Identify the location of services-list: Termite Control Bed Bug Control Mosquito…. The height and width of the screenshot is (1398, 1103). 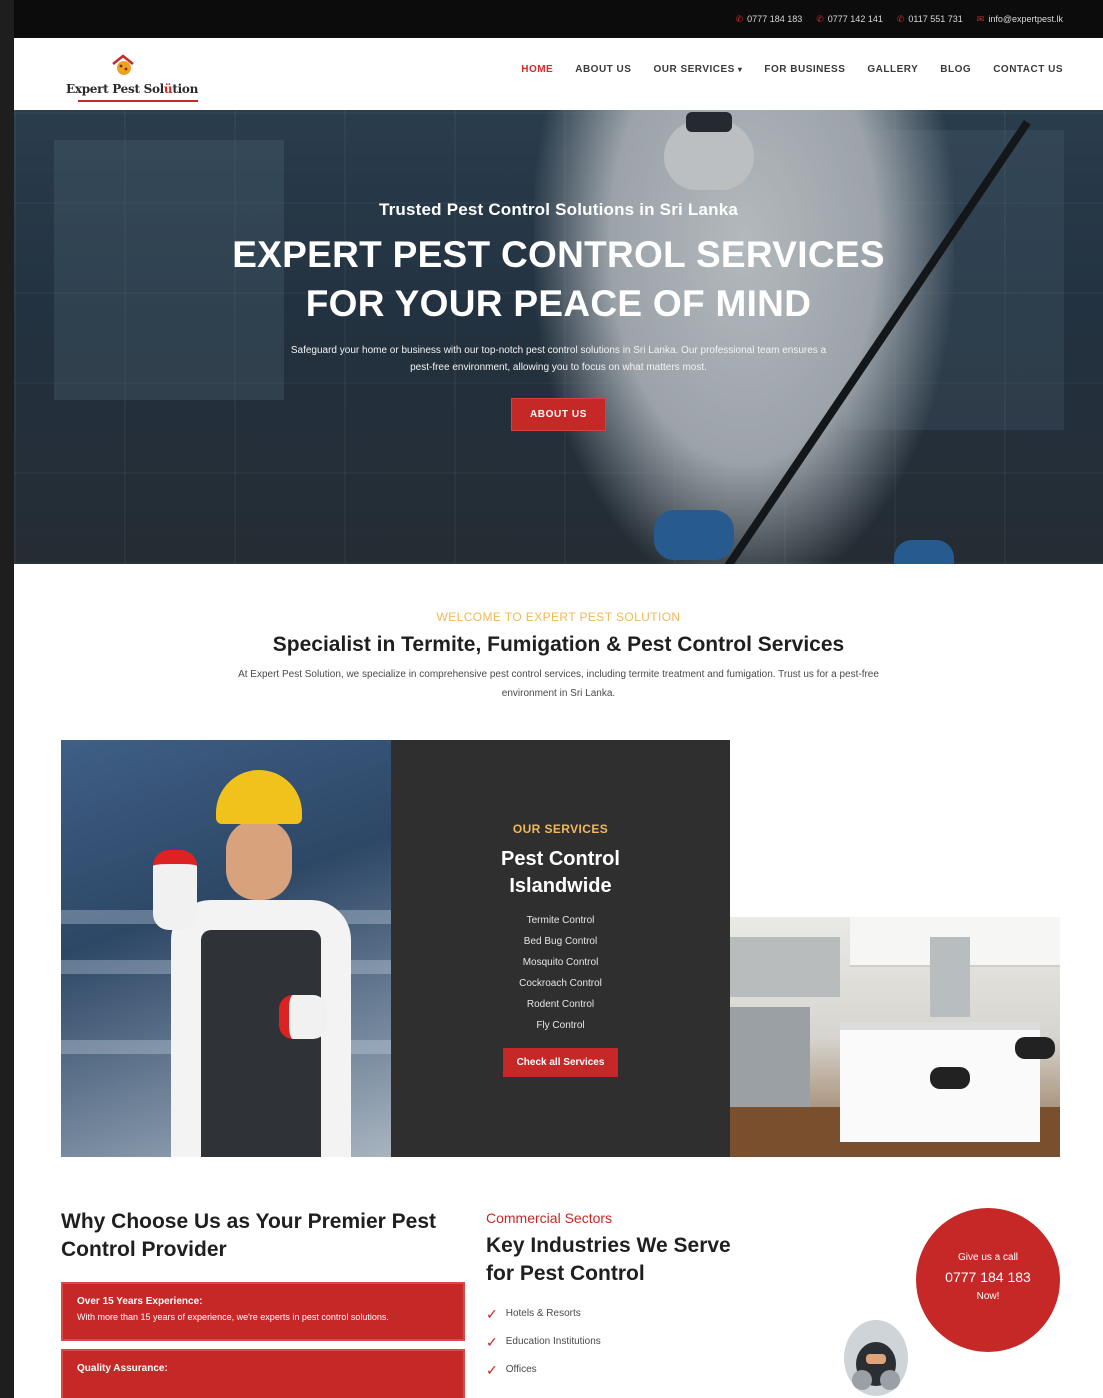
(560, 973).